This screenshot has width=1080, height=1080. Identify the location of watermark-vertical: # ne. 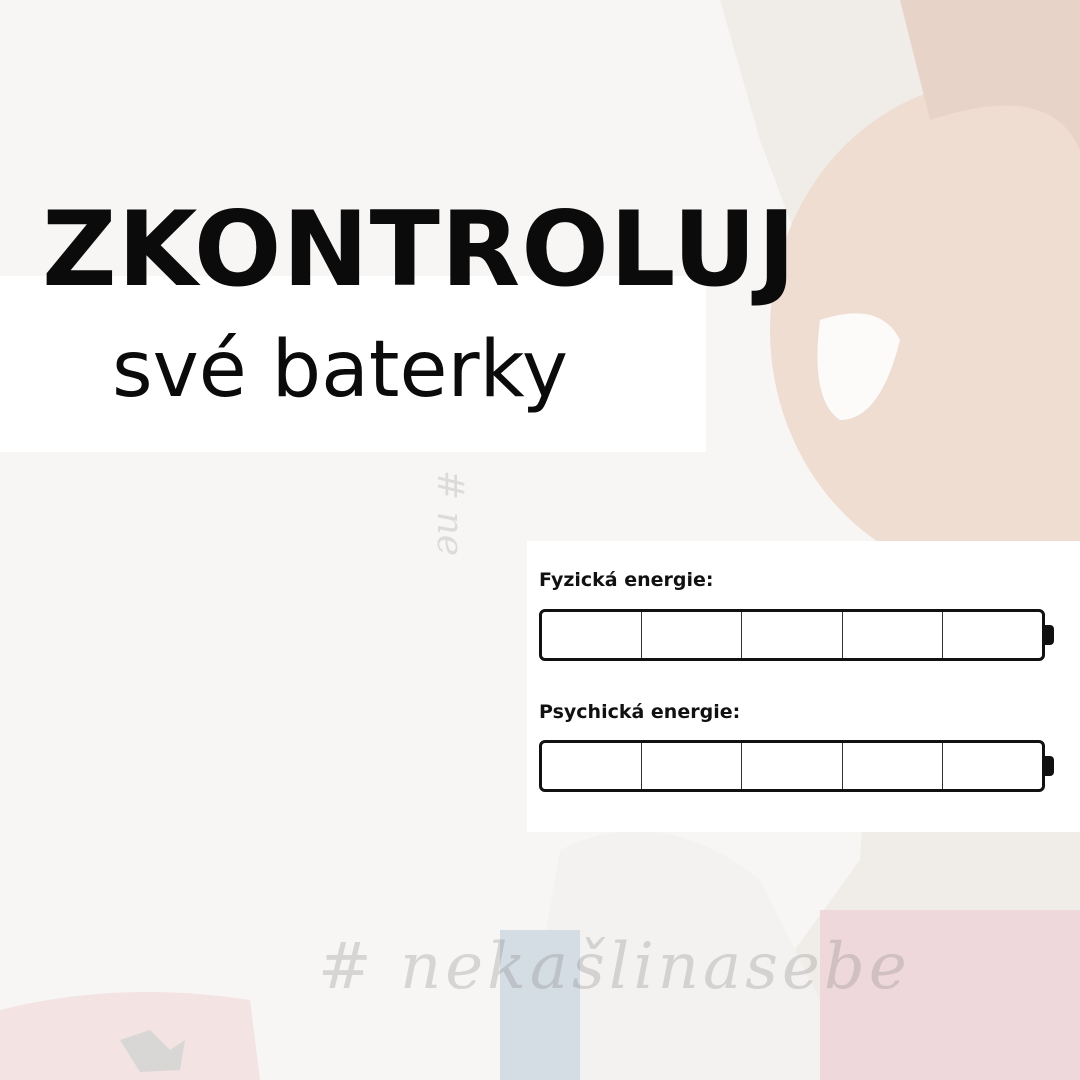
(449, 513).